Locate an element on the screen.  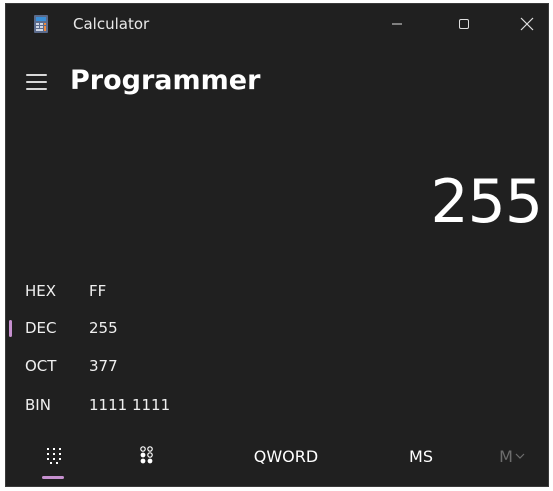
keypad-grid-icon is located at coordinates (54, 456).